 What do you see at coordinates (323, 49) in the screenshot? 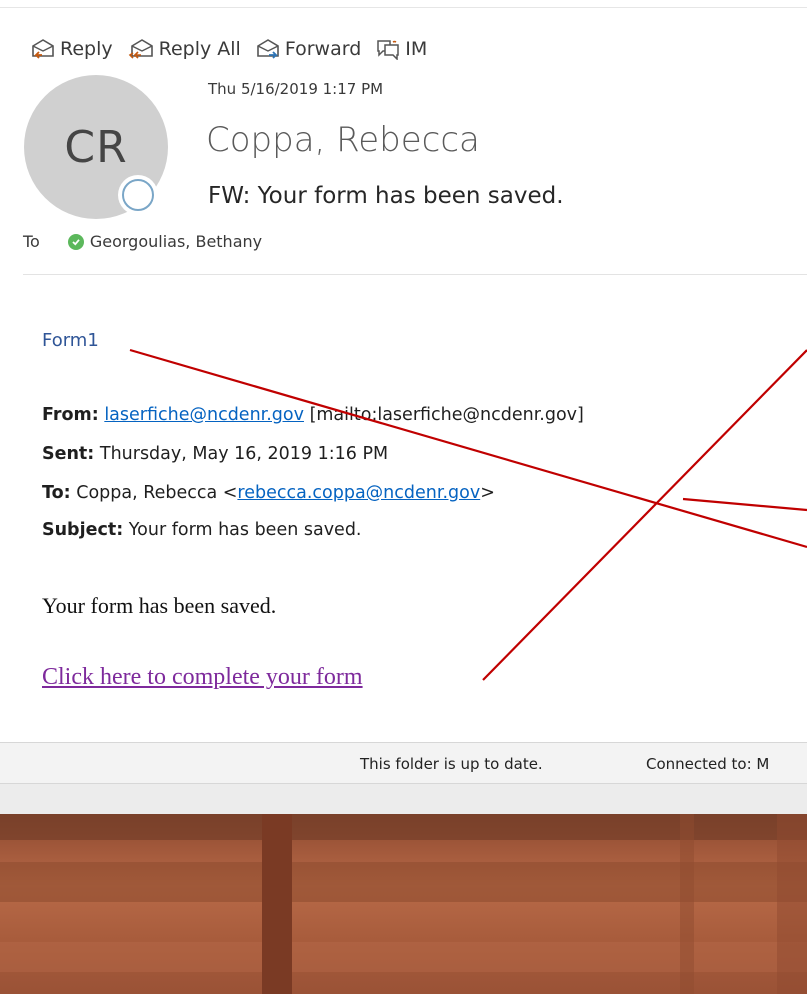
I see `forward-label: Forward` at bounding box center [323, 49].